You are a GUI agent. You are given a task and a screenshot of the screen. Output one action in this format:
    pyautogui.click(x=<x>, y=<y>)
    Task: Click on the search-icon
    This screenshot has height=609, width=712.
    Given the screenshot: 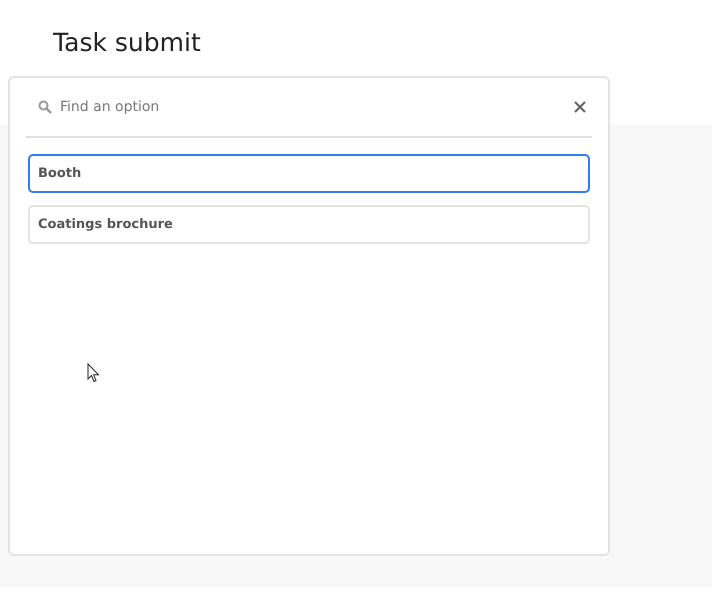 What is the action you would take?
    pyautogui.click(x=45, y=107)
    